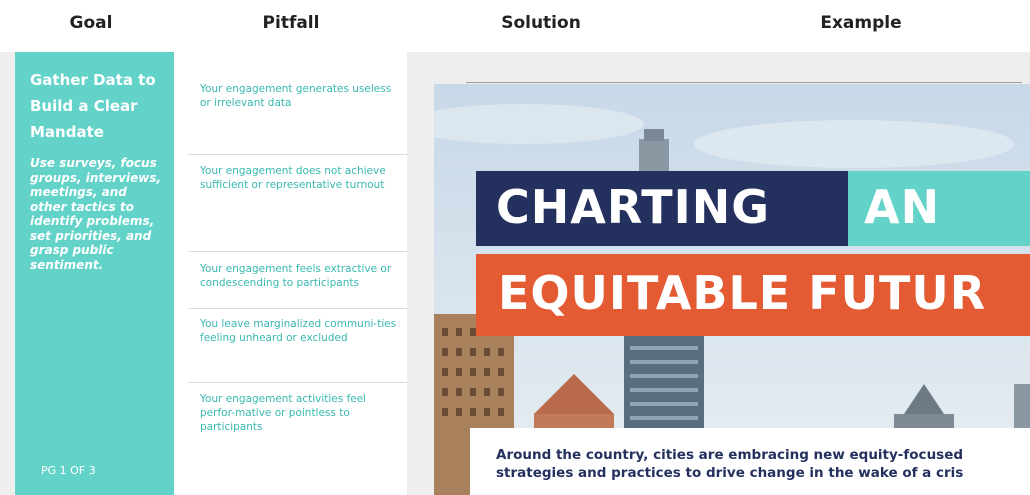 Image resolution: width=1030 pixels, height=495 pixels. I want to click on goal-title: Gather Data to Build a Clear Mandate, so click(93, 106).